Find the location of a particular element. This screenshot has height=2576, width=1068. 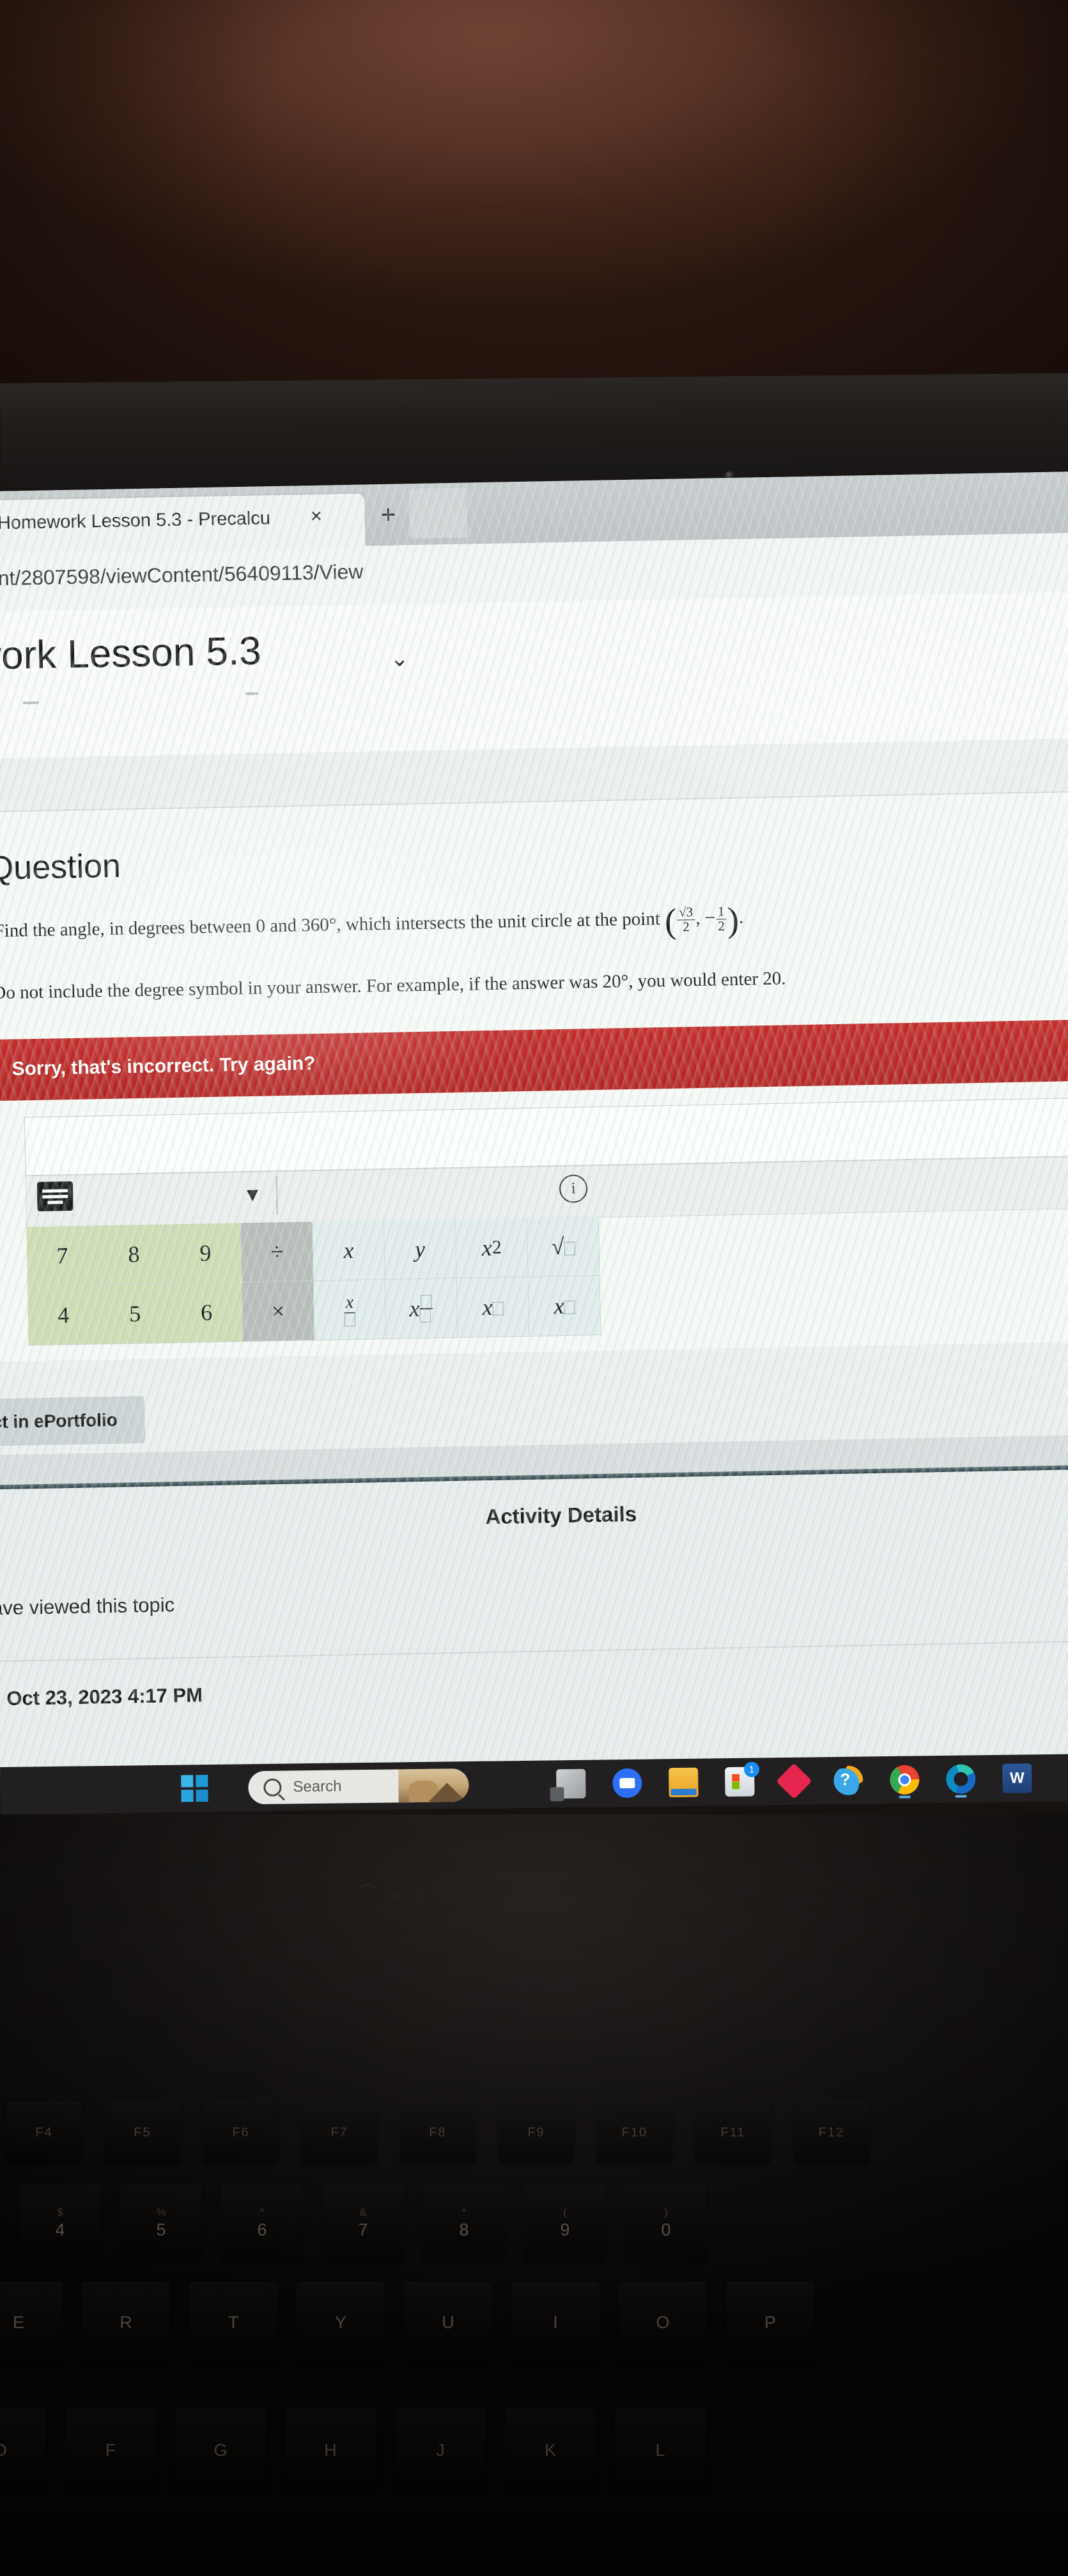

key-5: % 5 is located at coordinates (161, 2222).